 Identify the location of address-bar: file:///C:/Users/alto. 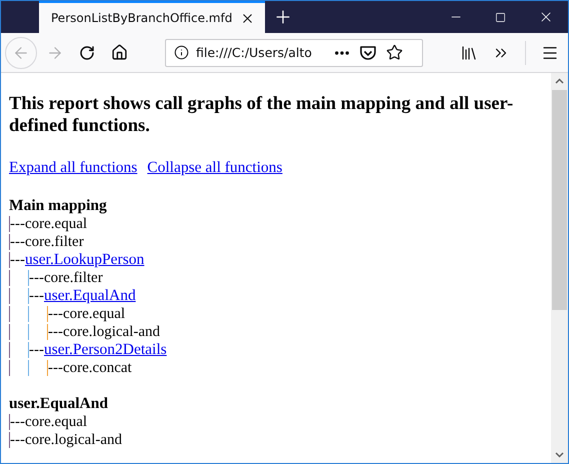
(294, 52).